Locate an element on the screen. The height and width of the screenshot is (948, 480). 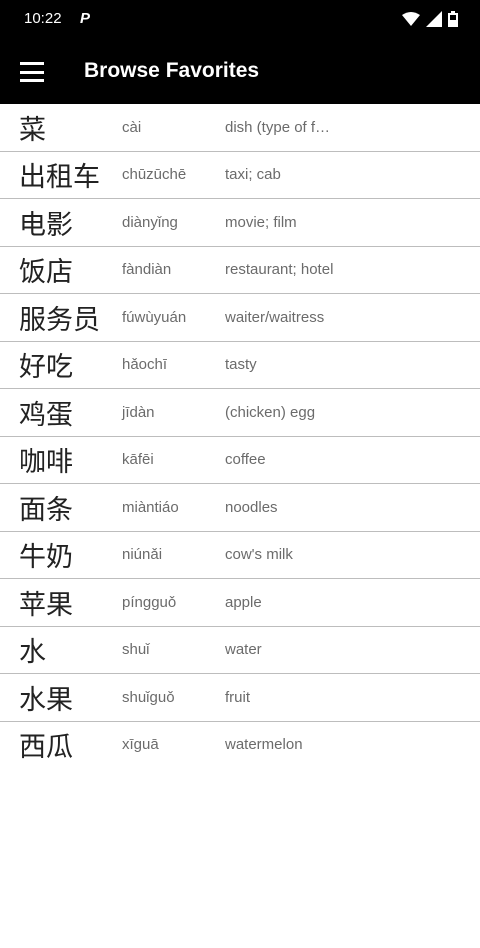
hanzi: 水 is located at coordinates (32, 653).